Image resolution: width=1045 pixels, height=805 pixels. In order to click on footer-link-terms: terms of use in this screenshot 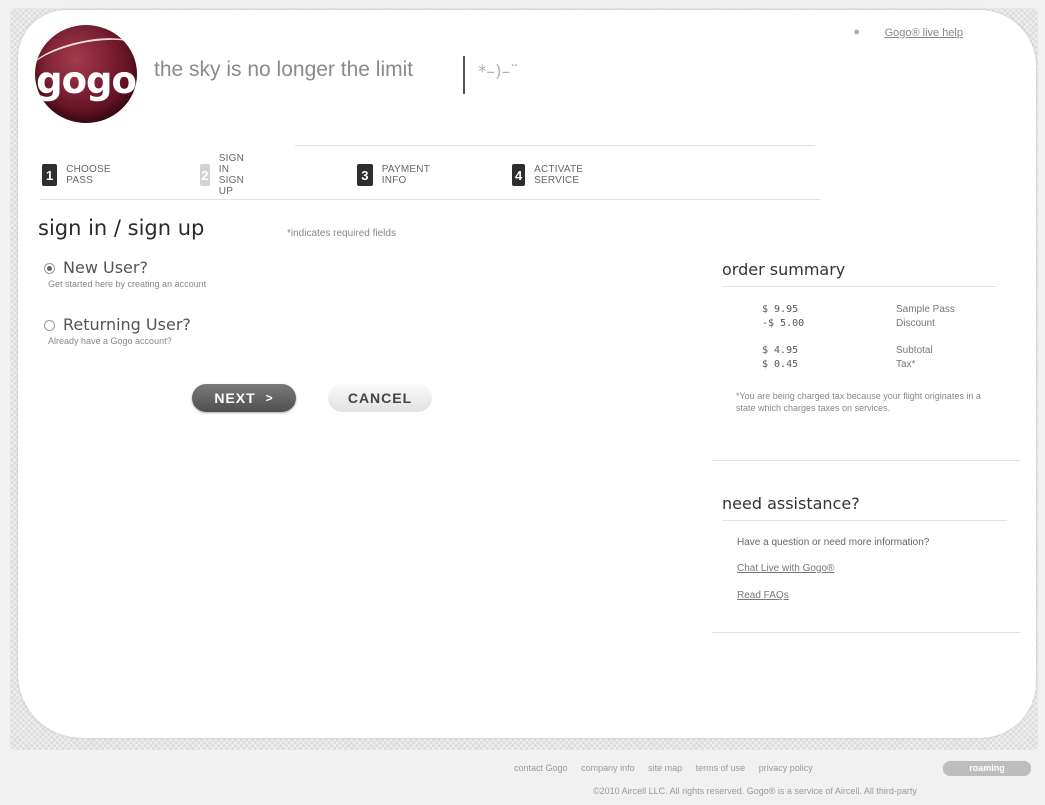, I will do `click(721, 768)`.